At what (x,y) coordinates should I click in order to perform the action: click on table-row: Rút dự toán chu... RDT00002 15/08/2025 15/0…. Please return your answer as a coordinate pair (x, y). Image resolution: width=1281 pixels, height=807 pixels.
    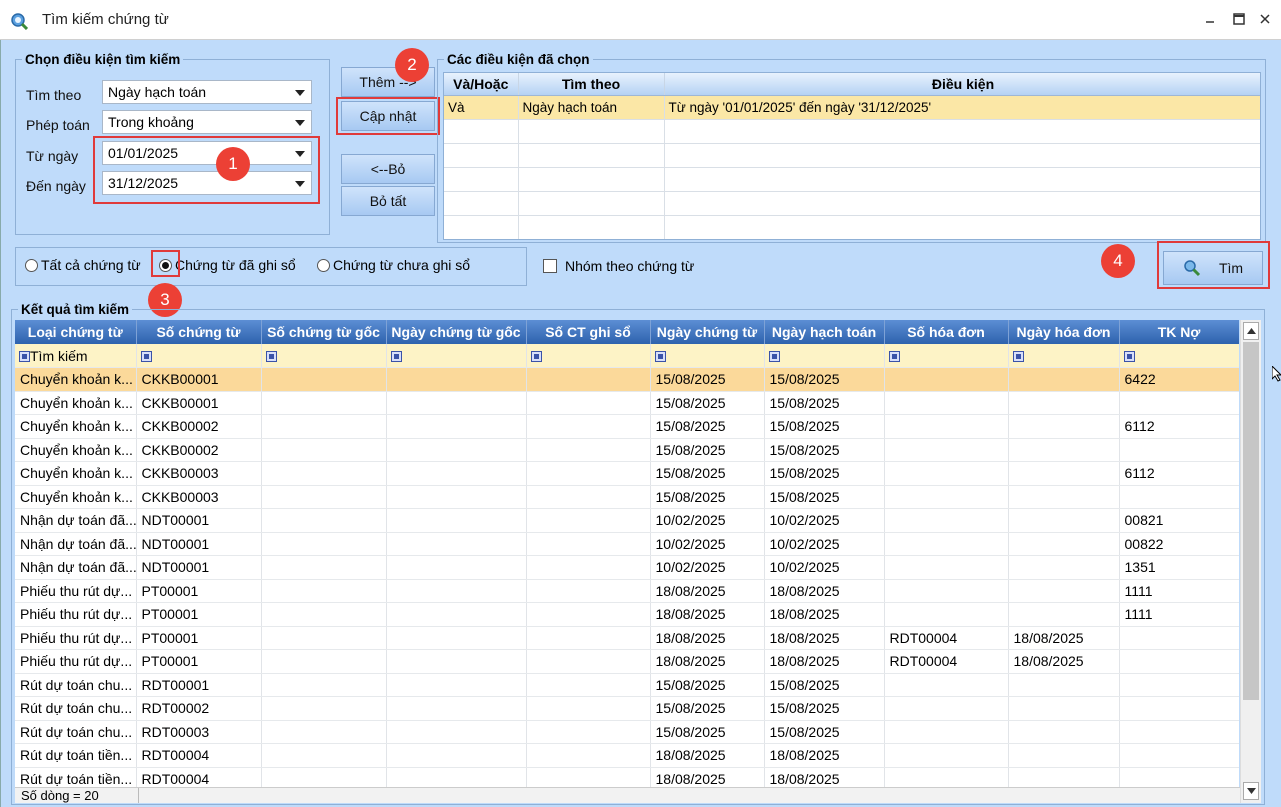
    Looking at the image, I should click on (627, 708).